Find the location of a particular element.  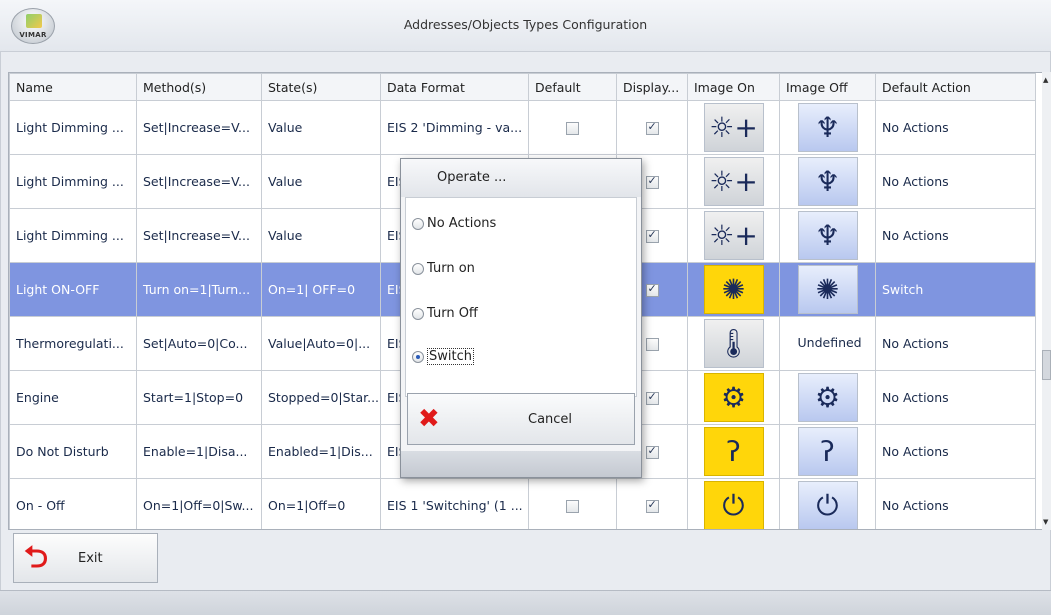

radio-option: Turn Off is located at coordinates (445, 313).